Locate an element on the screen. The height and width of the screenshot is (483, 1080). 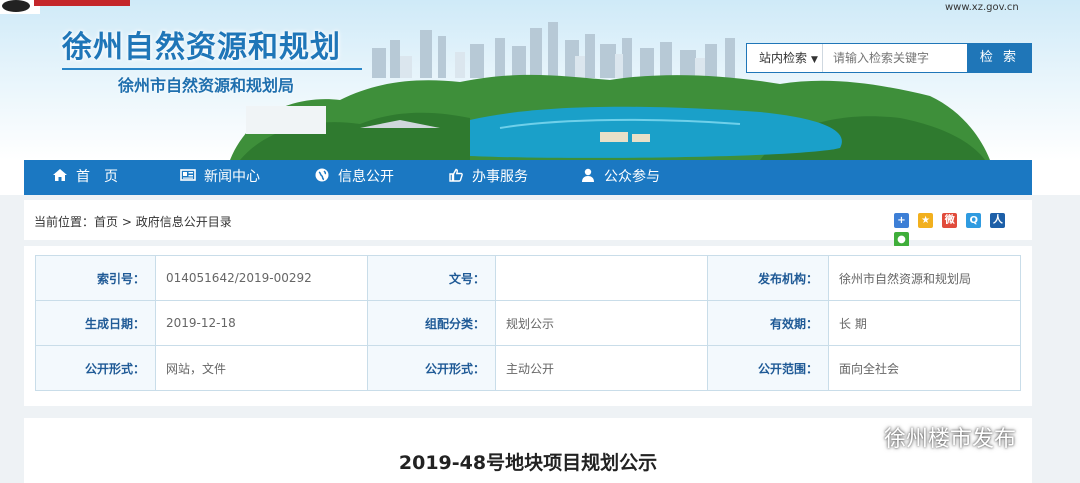
search-box: 站内检索▼ 检 索 is located at coordinates (889, 58).